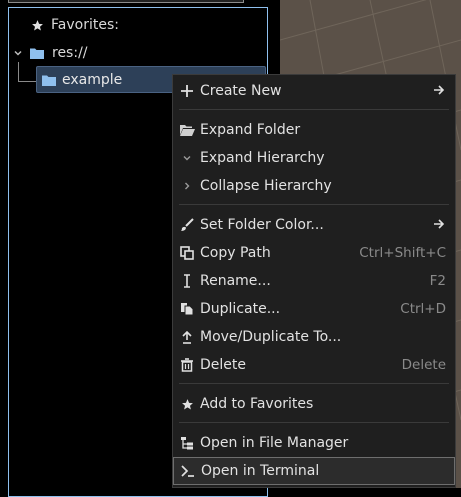  Describe the element at coordinates (257, 404) in the screenshot. I see `menu-label: Add to Favorites` at that location.